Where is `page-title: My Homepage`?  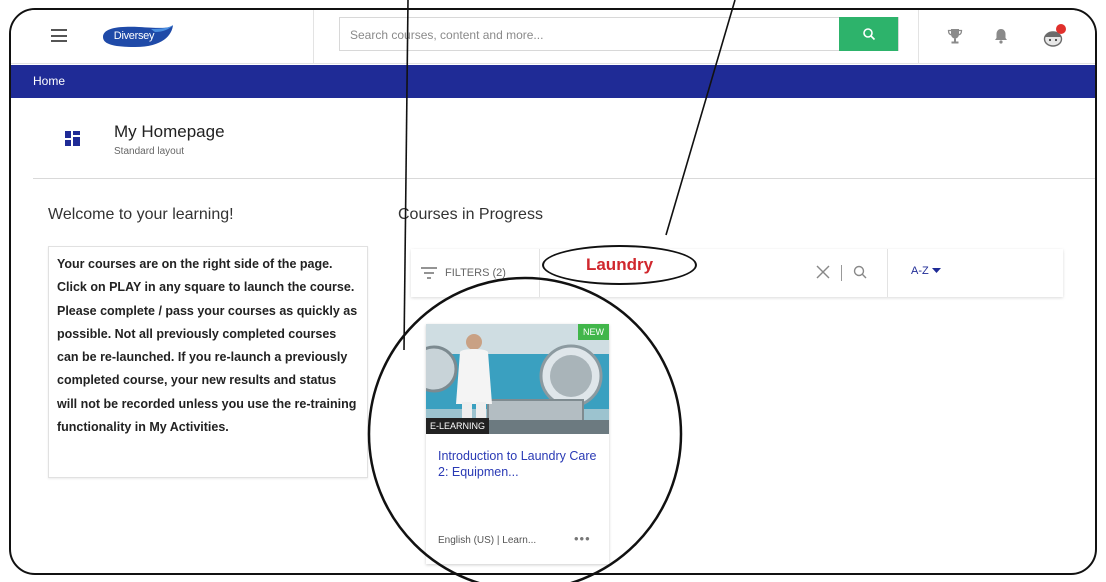
page-title: My Homepage is located at coordinates (169, 131).